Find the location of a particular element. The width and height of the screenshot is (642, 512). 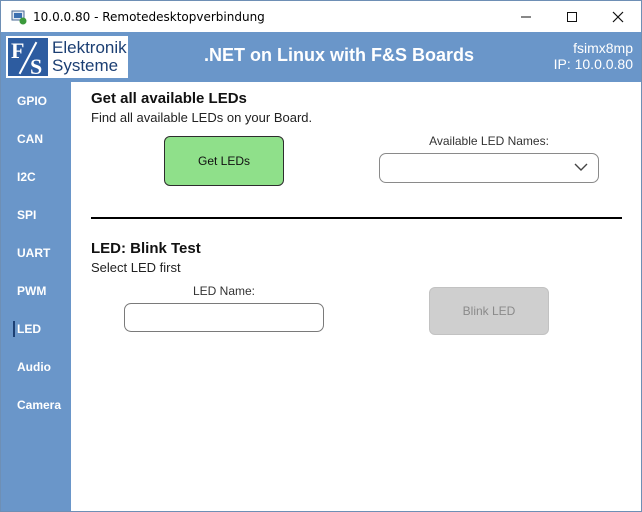

logo-letter-s: S is located at coordinates (36, 66).